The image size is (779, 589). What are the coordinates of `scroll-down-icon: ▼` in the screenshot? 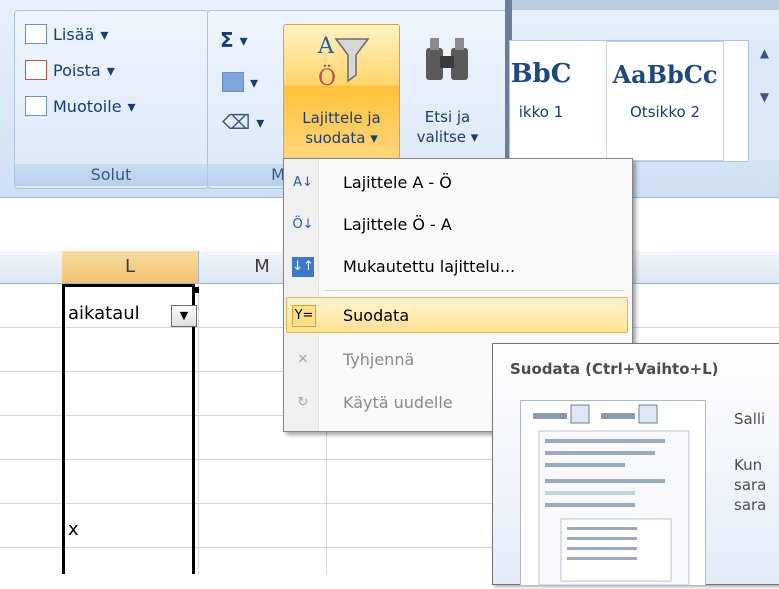 It's located at (764, 97).